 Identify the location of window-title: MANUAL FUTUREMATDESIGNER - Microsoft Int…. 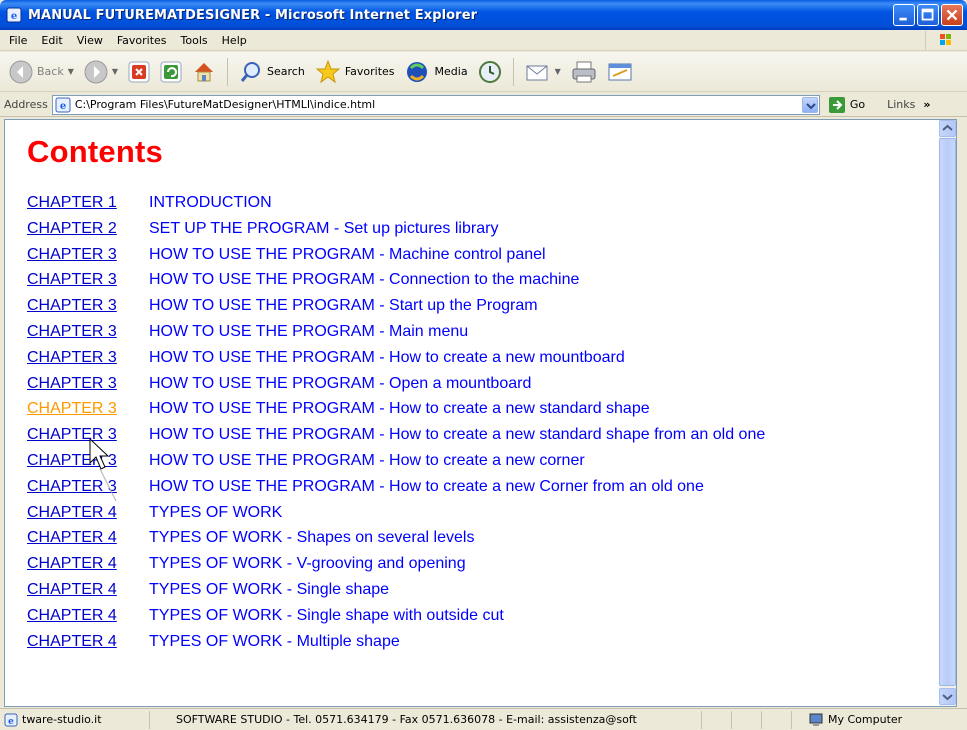
(253, 15).